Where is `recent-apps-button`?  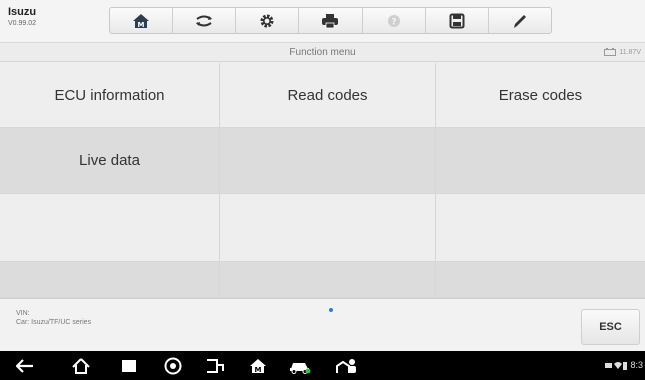
recent-apps-button is located at coordinates (129, 366).